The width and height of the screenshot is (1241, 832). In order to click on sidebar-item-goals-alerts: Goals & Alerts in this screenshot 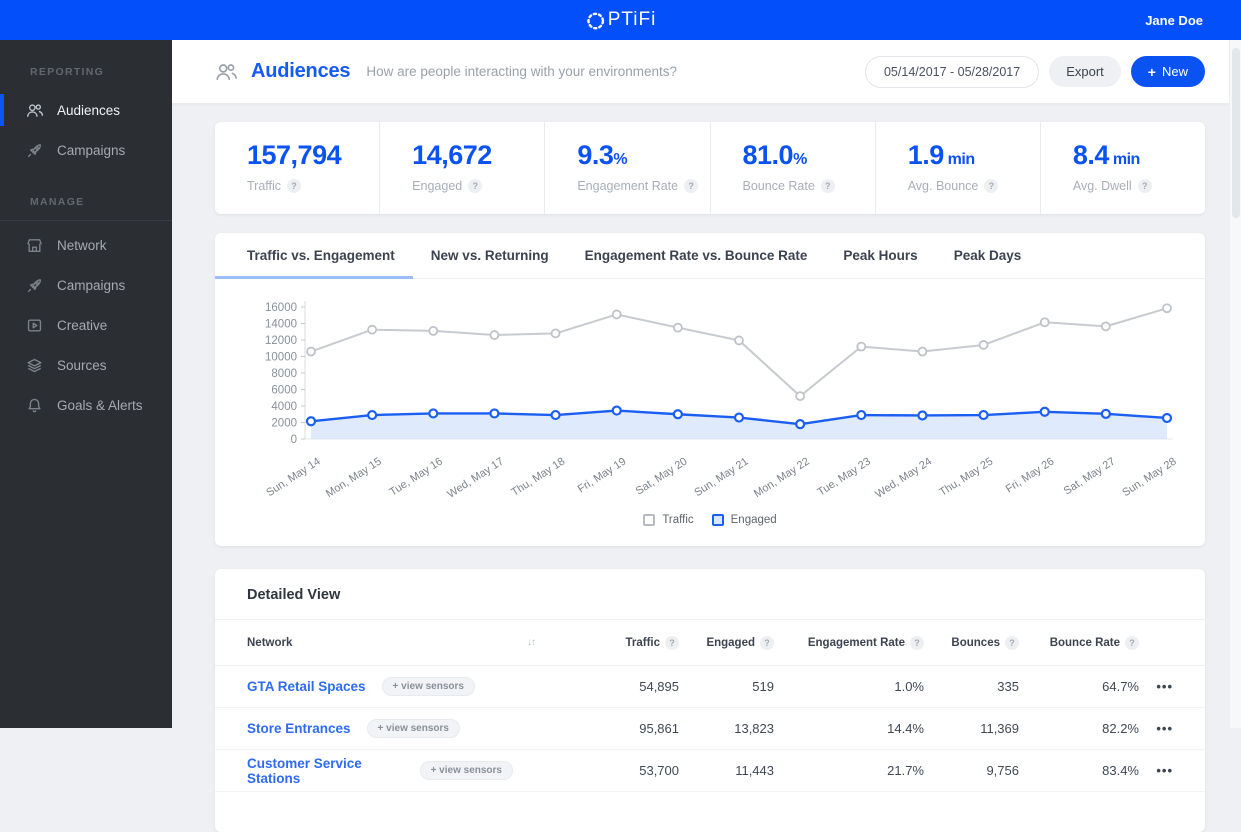, I will do `click(86, 405)`.